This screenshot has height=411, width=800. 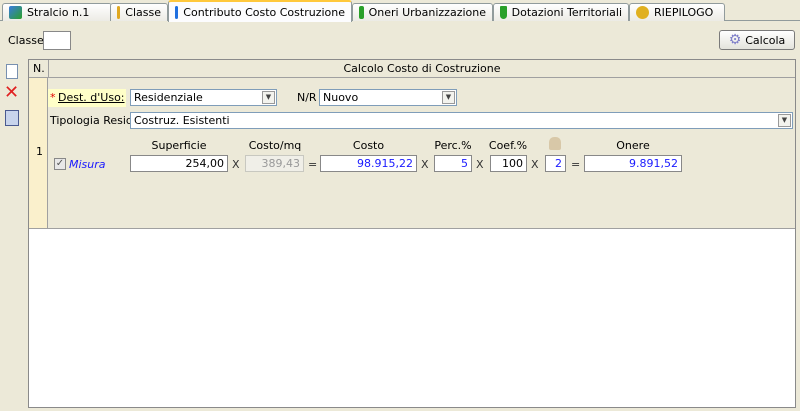 What do you see at coordinates (503, 12) in the screenshot?
I see `shield-icon` at bounding box center [503, 12].